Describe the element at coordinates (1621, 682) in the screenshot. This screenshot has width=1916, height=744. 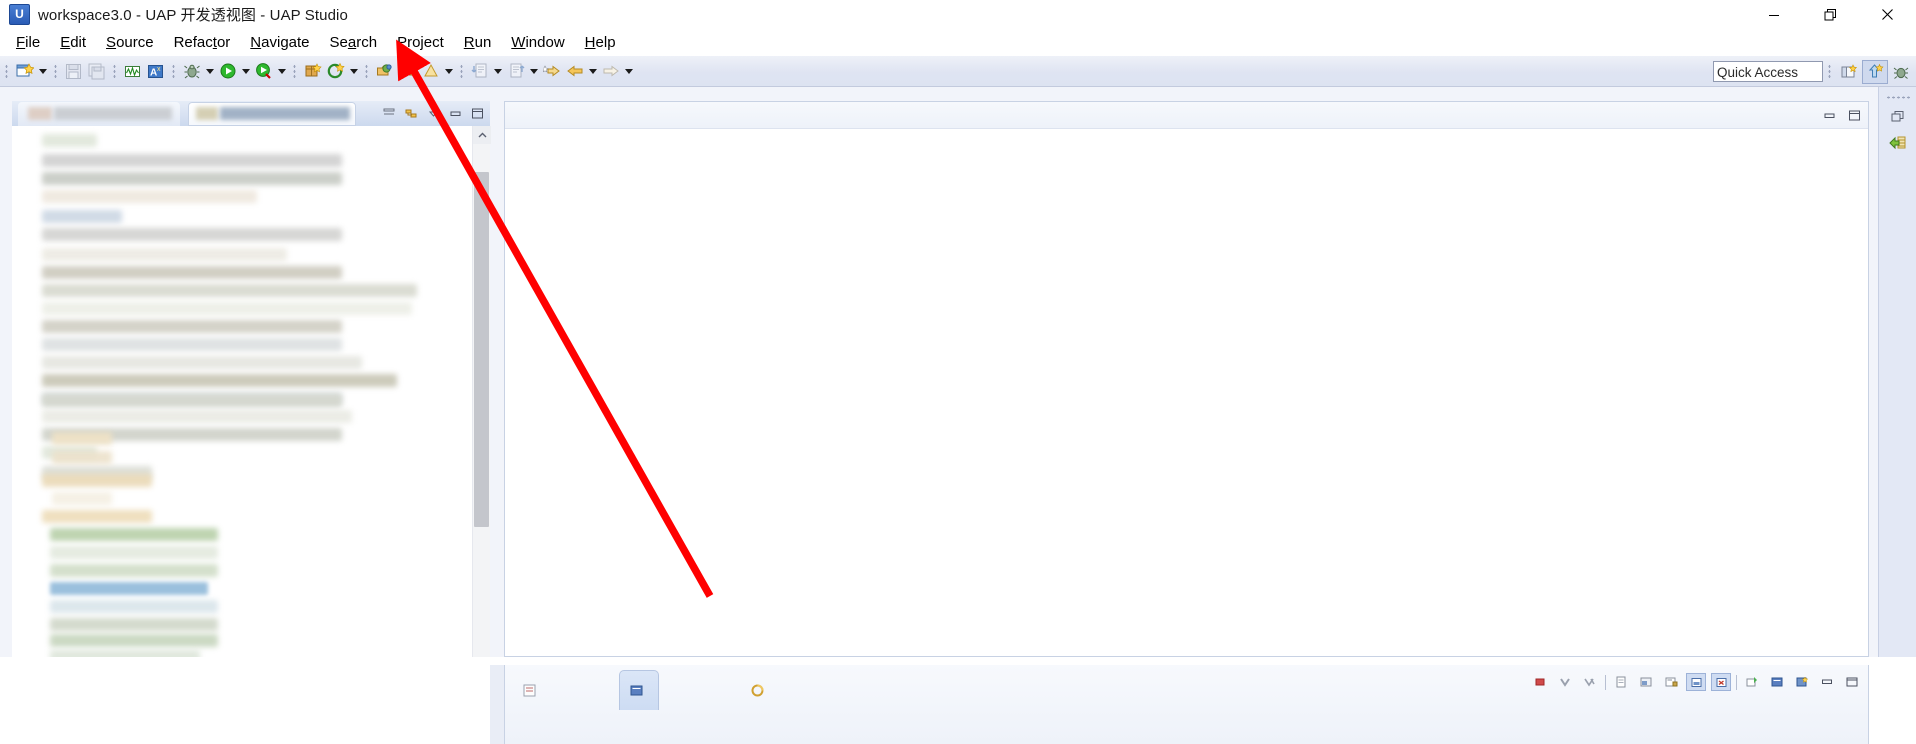
I see `open-console-icon` at that location.